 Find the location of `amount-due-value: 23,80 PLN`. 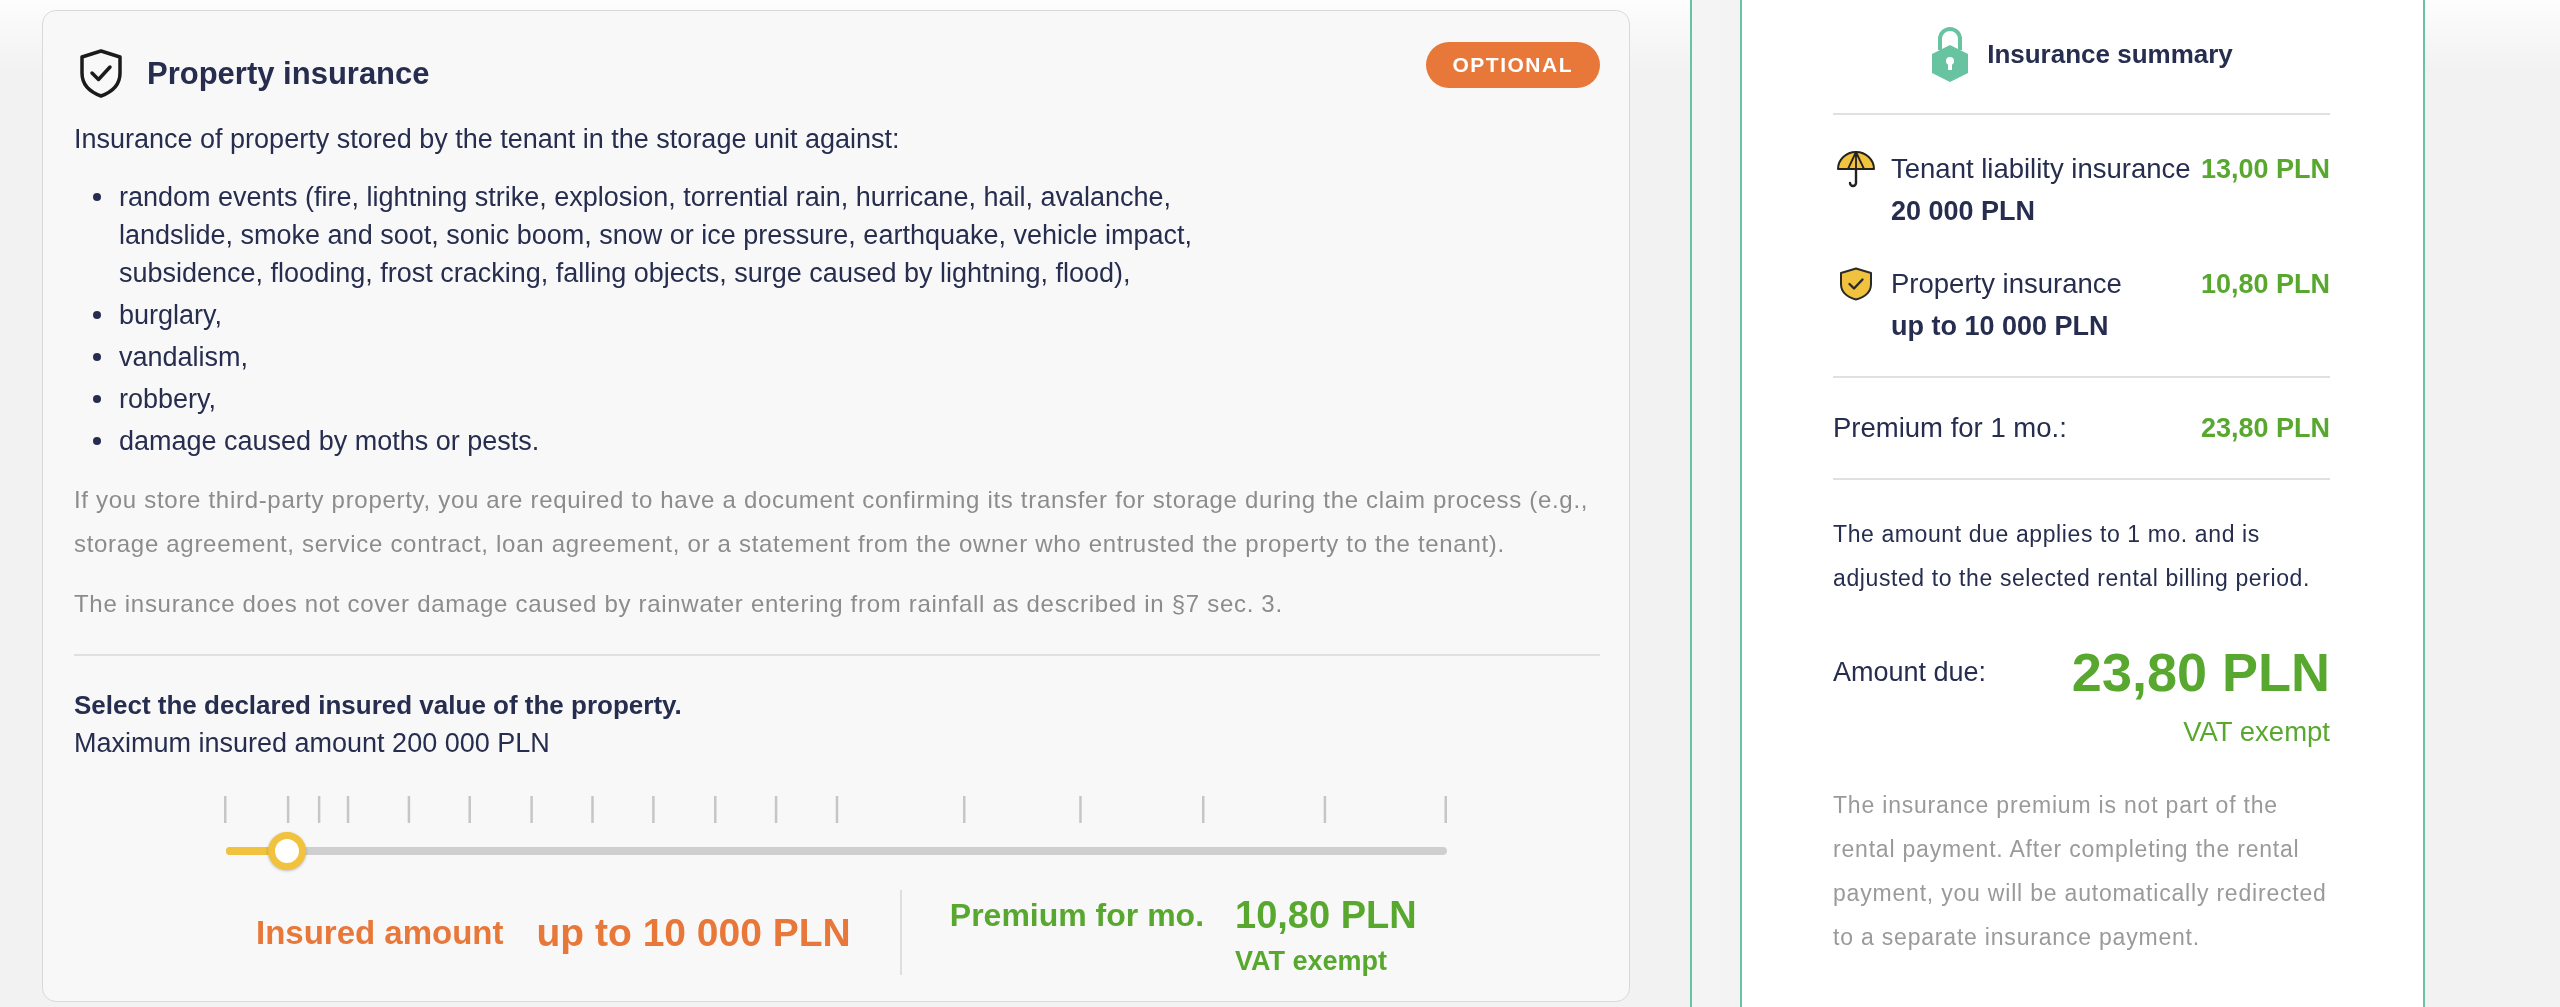

amount-due-value: 23,80 PLN is located at coordinates (2200, 672).